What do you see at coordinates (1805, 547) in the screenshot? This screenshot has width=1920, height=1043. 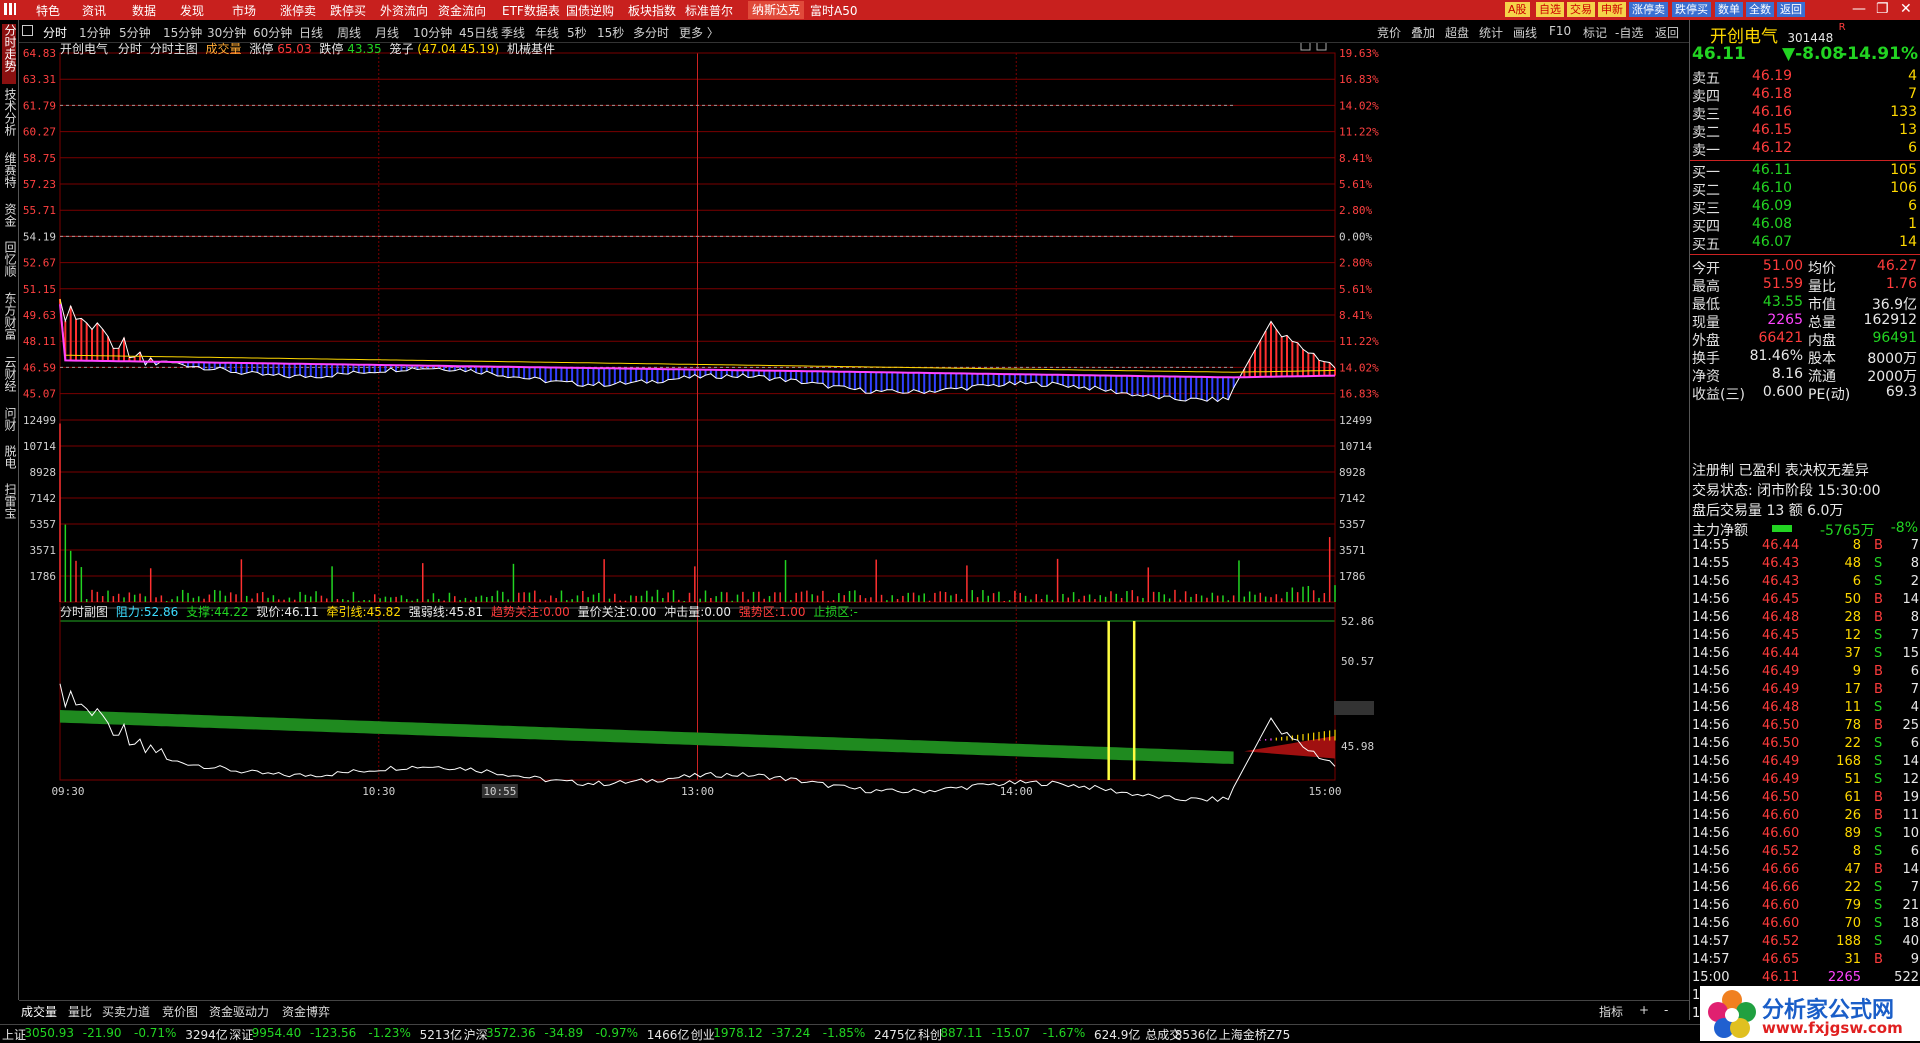 I see `tick-row: 14:55 46.44 8 B 7` at bounding box center [1805, 547].